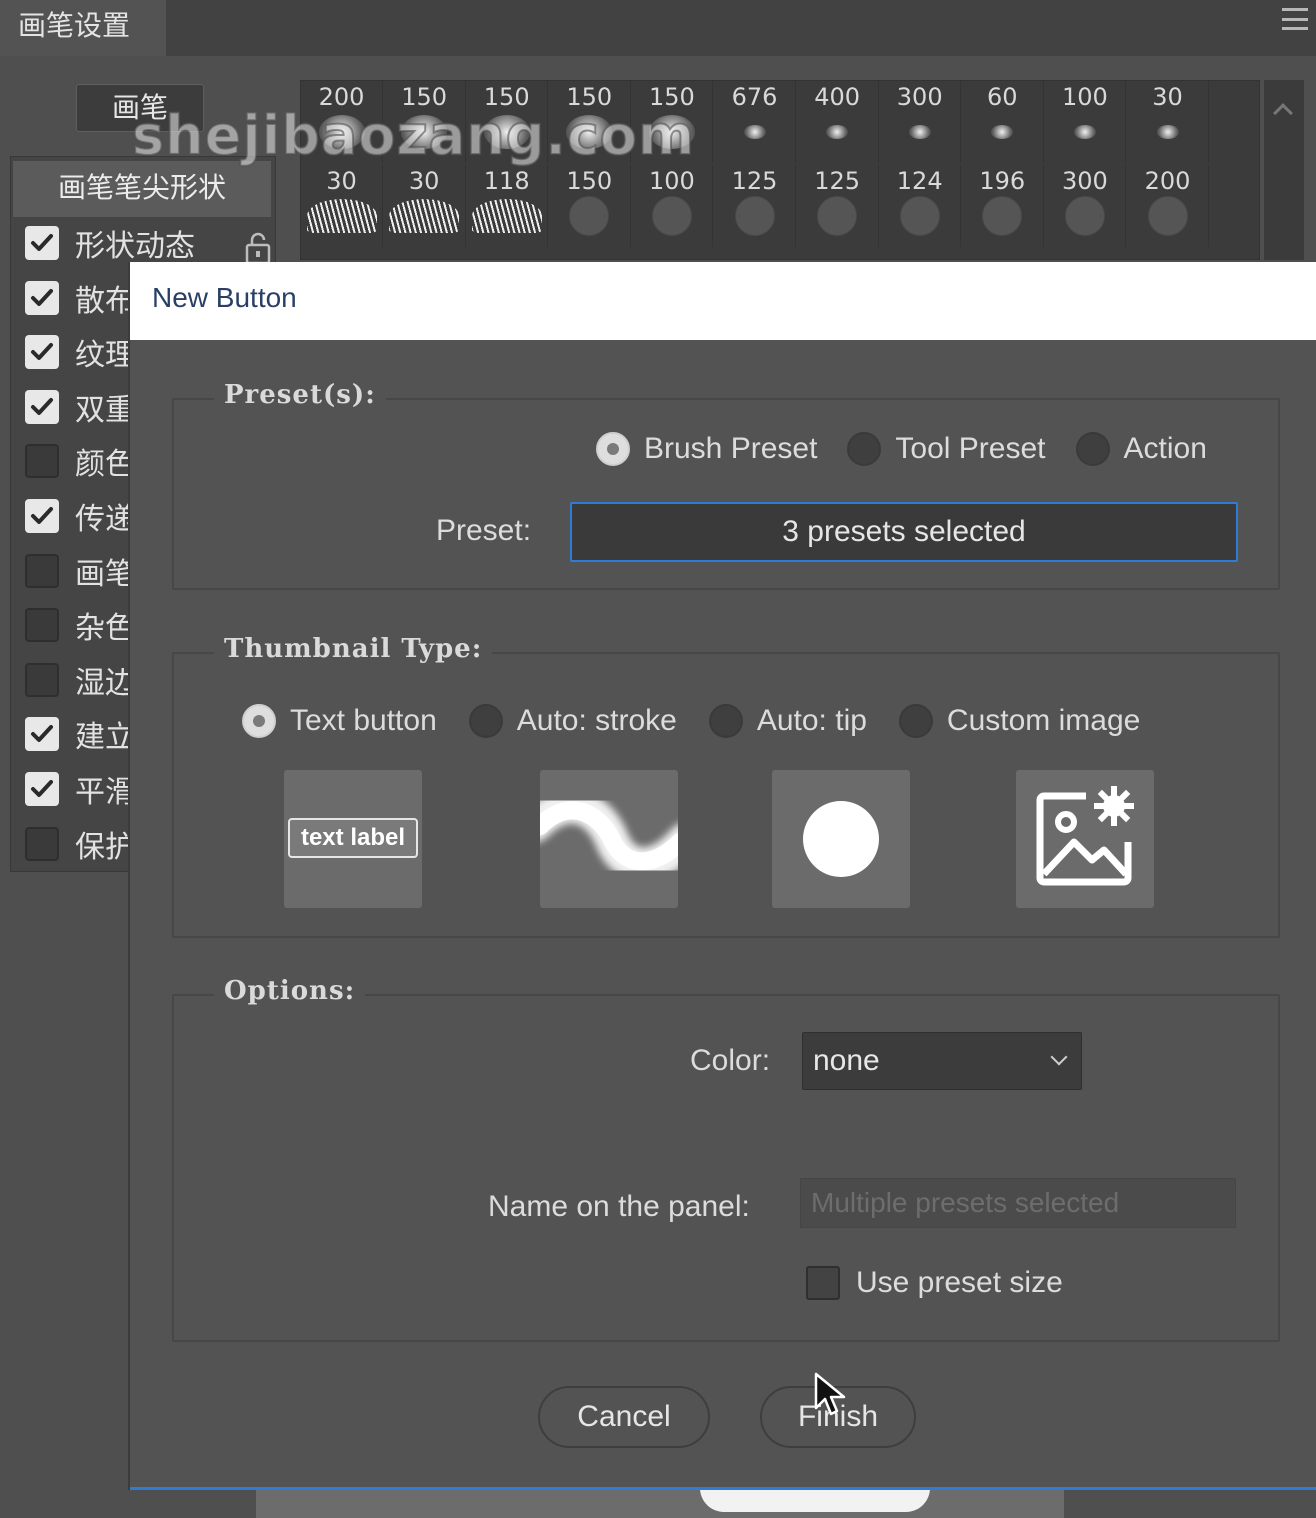 Image resolution: width=1316 pixels, height=1518 pixels. Describe the element at coordinates (300, 395) in the screenshot. I see `presets-legend: Preset(s):` at that location.